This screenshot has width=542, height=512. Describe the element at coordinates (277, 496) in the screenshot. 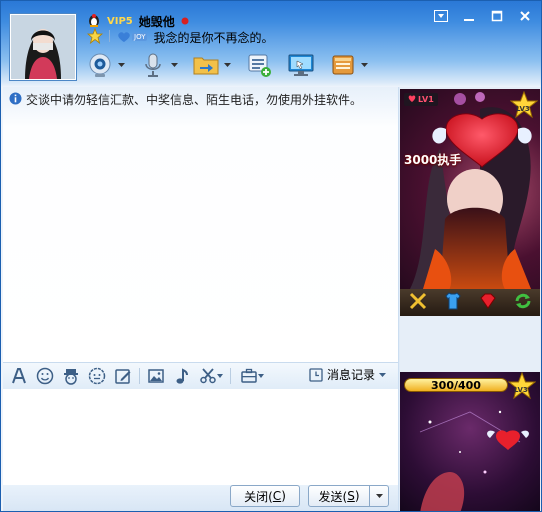

I see `close-chat-hotkey: C` at that location.